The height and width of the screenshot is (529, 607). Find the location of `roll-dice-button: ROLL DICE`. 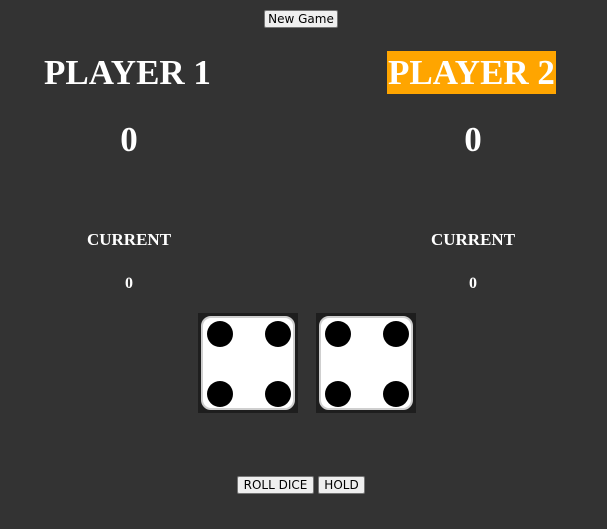

roll-dice-button: ROLL DICE is located at coordinates (275, 485).